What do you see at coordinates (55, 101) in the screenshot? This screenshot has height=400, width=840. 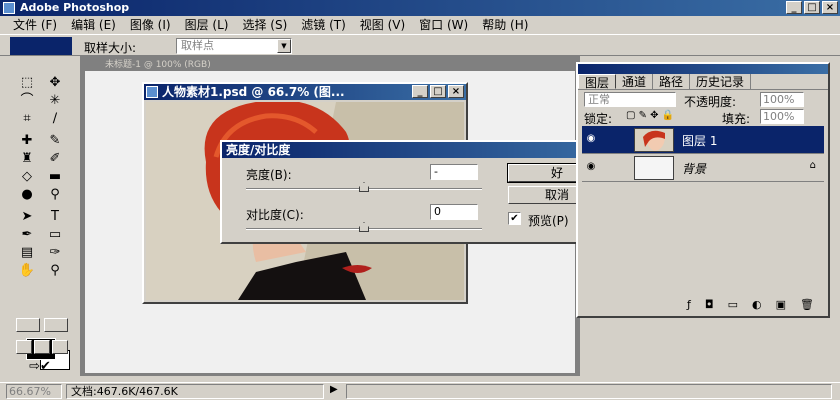 I see `magic-wand-icon: ✳` at bounding box center [55, 101].